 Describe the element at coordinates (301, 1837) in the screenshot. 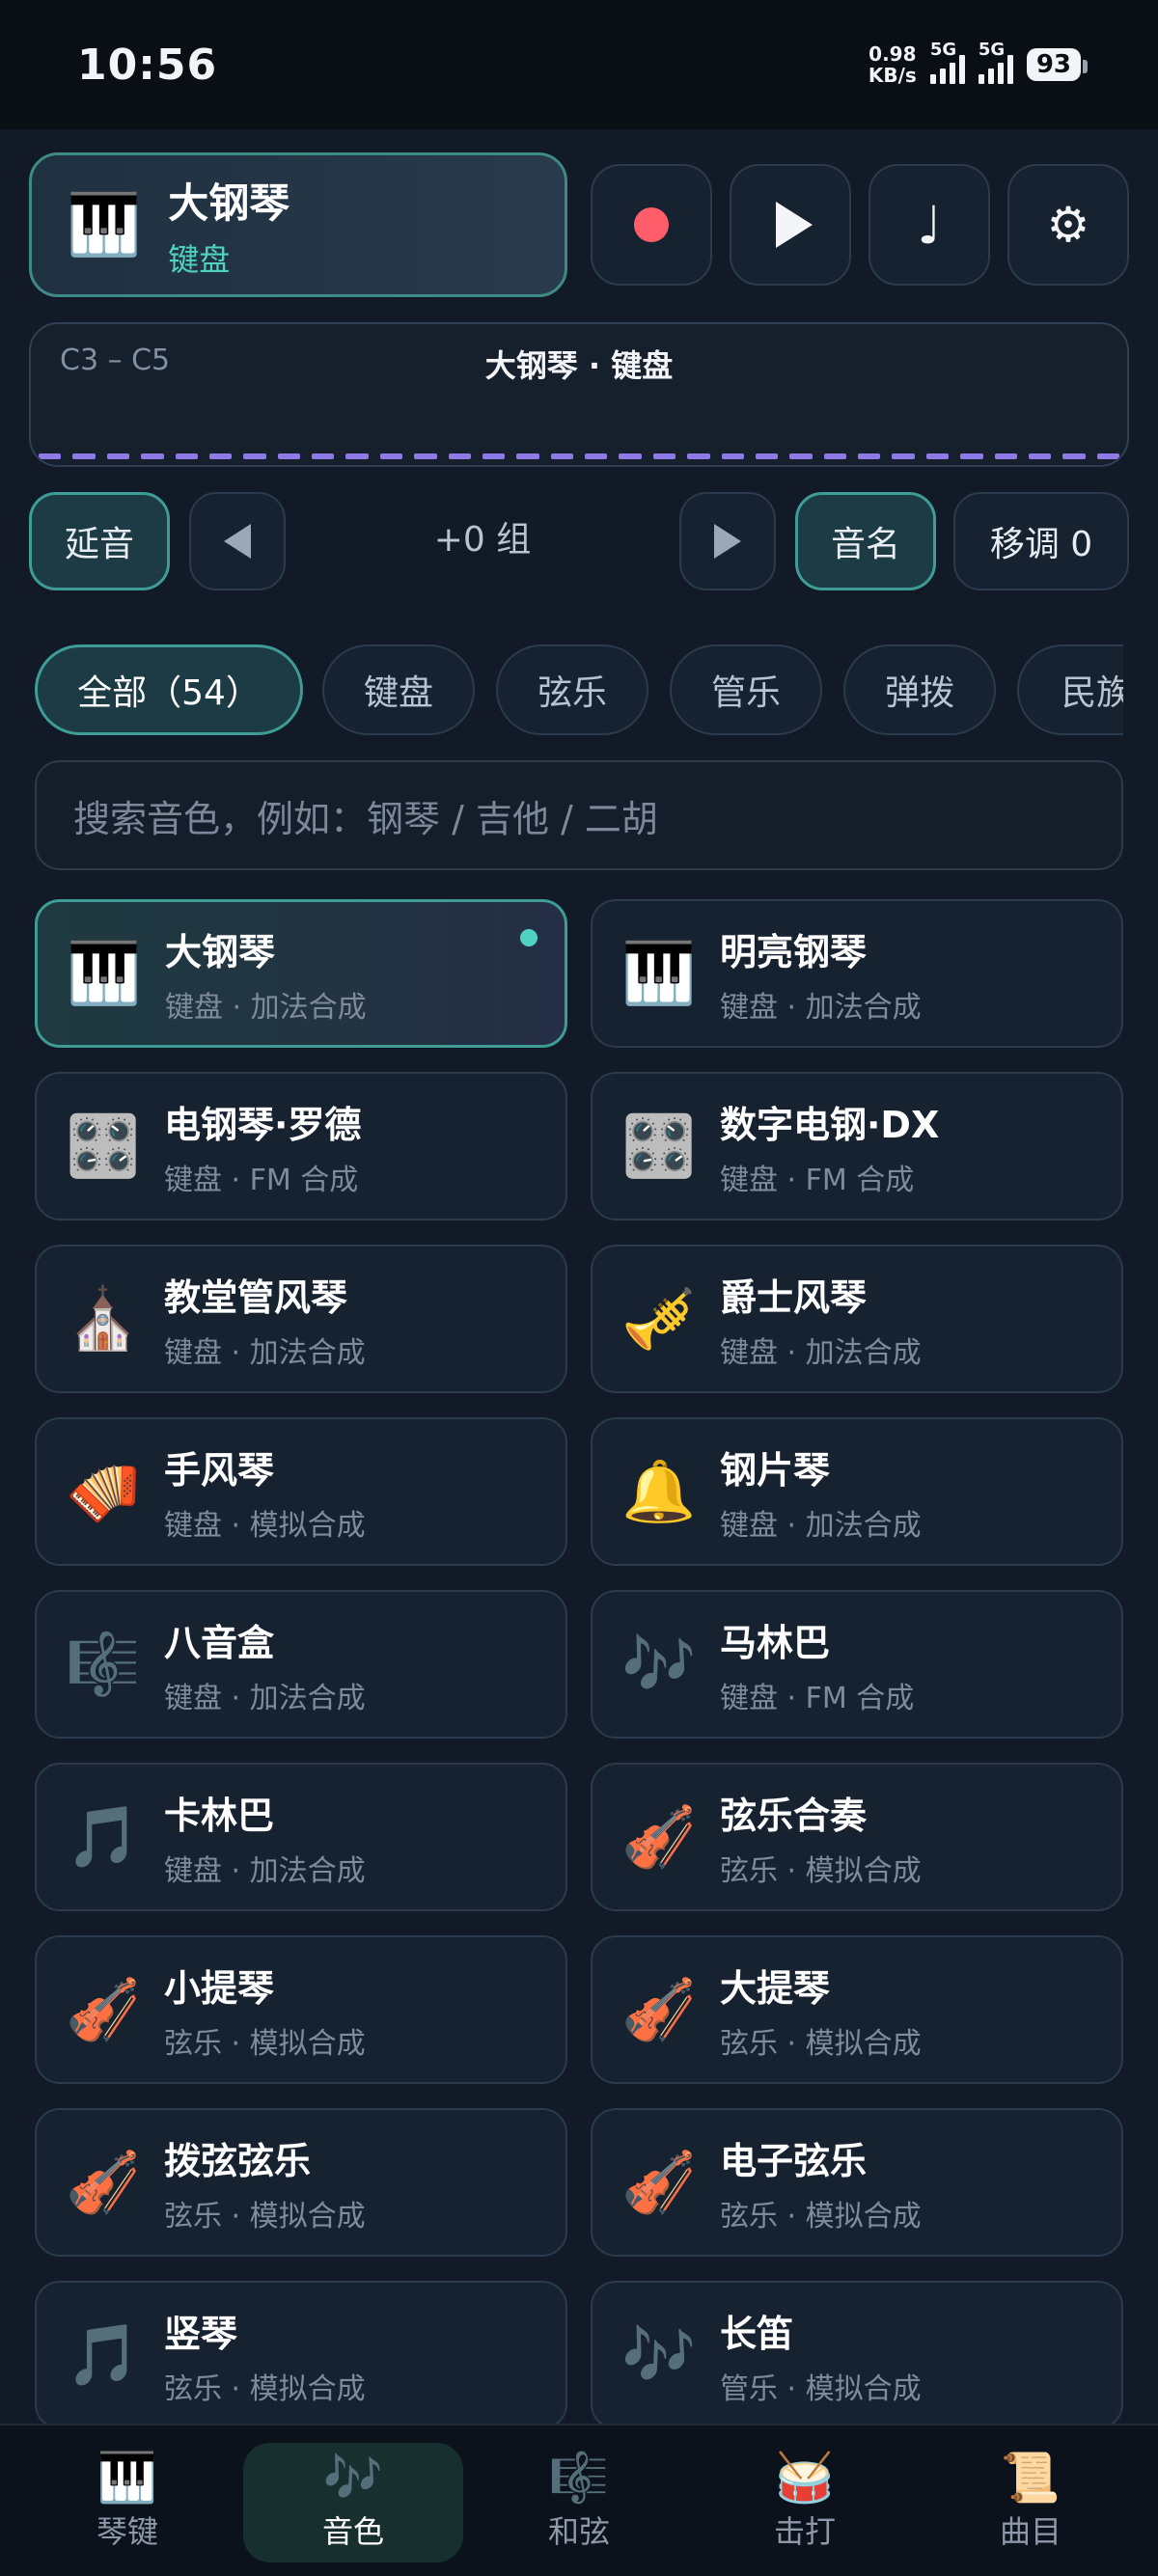

I see `instrument-card: 🎵 卡林巴 键盘 · 加法合成` at that location.